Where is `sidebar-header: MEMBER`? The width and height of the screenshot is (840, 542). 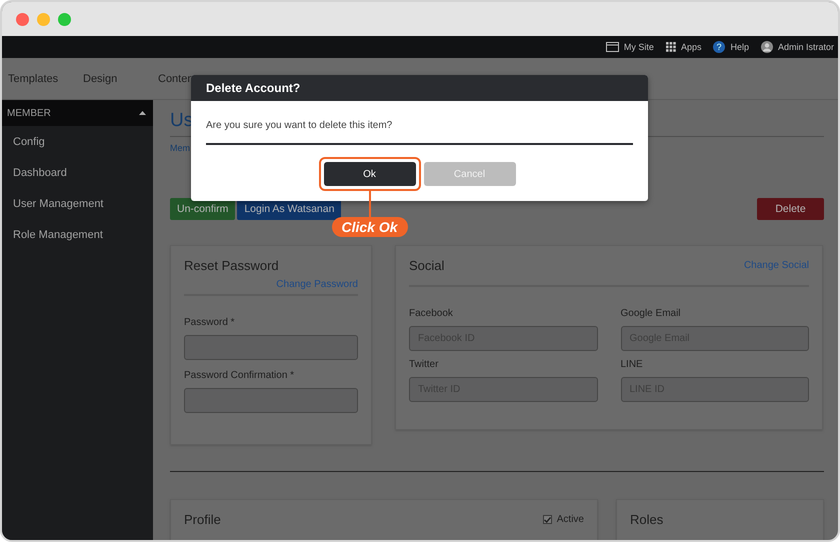
sidebar-header: MEMBER is located at coordinates (77, 113).